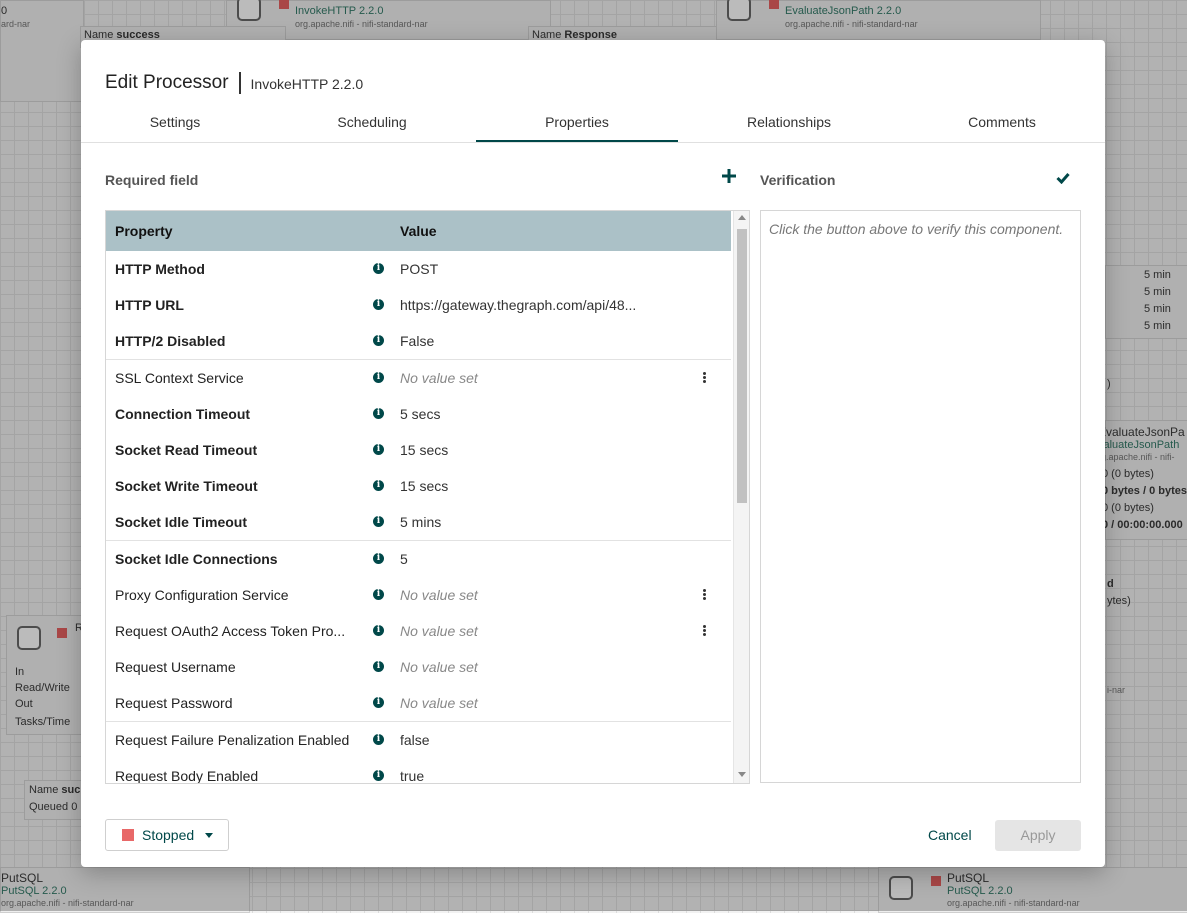 This screenshot has width=1187, height=913. I want to click on table-row: HTTP Method i POST, so click(418, 269).